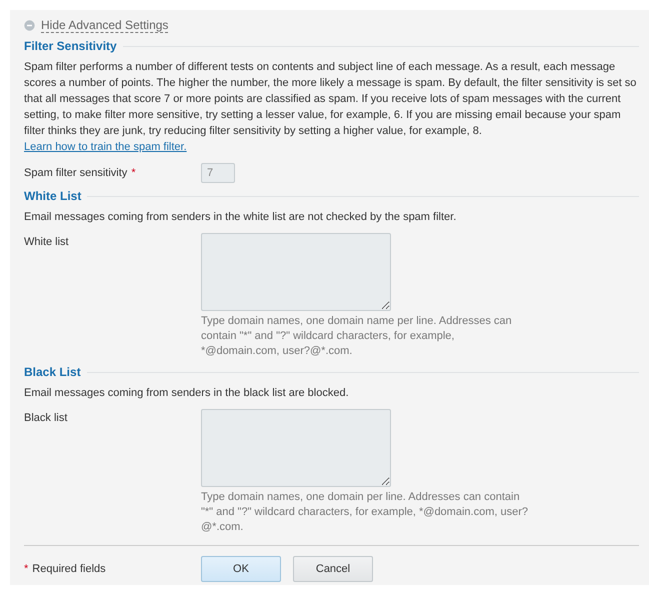 The height and width of the screenshot is (593, 649). What do you see at coordinates (52, 372) in the screenshot?
I see `section-title: Black List` at bounding box center [52, 372].